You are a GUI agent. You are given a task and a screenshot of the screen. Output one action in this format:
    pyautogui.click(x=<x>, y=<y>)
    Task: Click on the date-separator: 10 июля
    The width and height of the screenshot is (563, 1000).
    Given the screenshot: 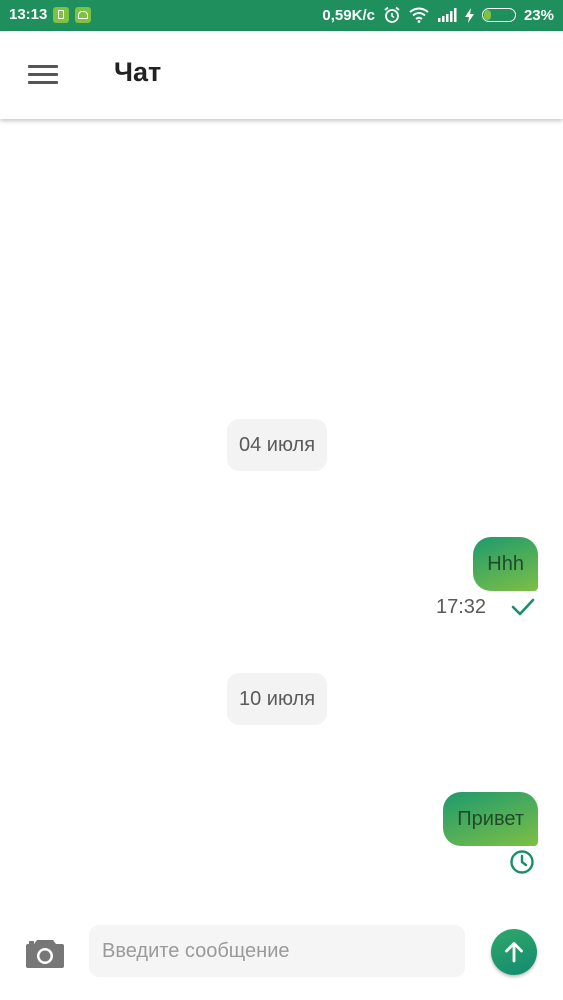 What is the action you would take?
    pyautogui.click(x=277, y=699)
    